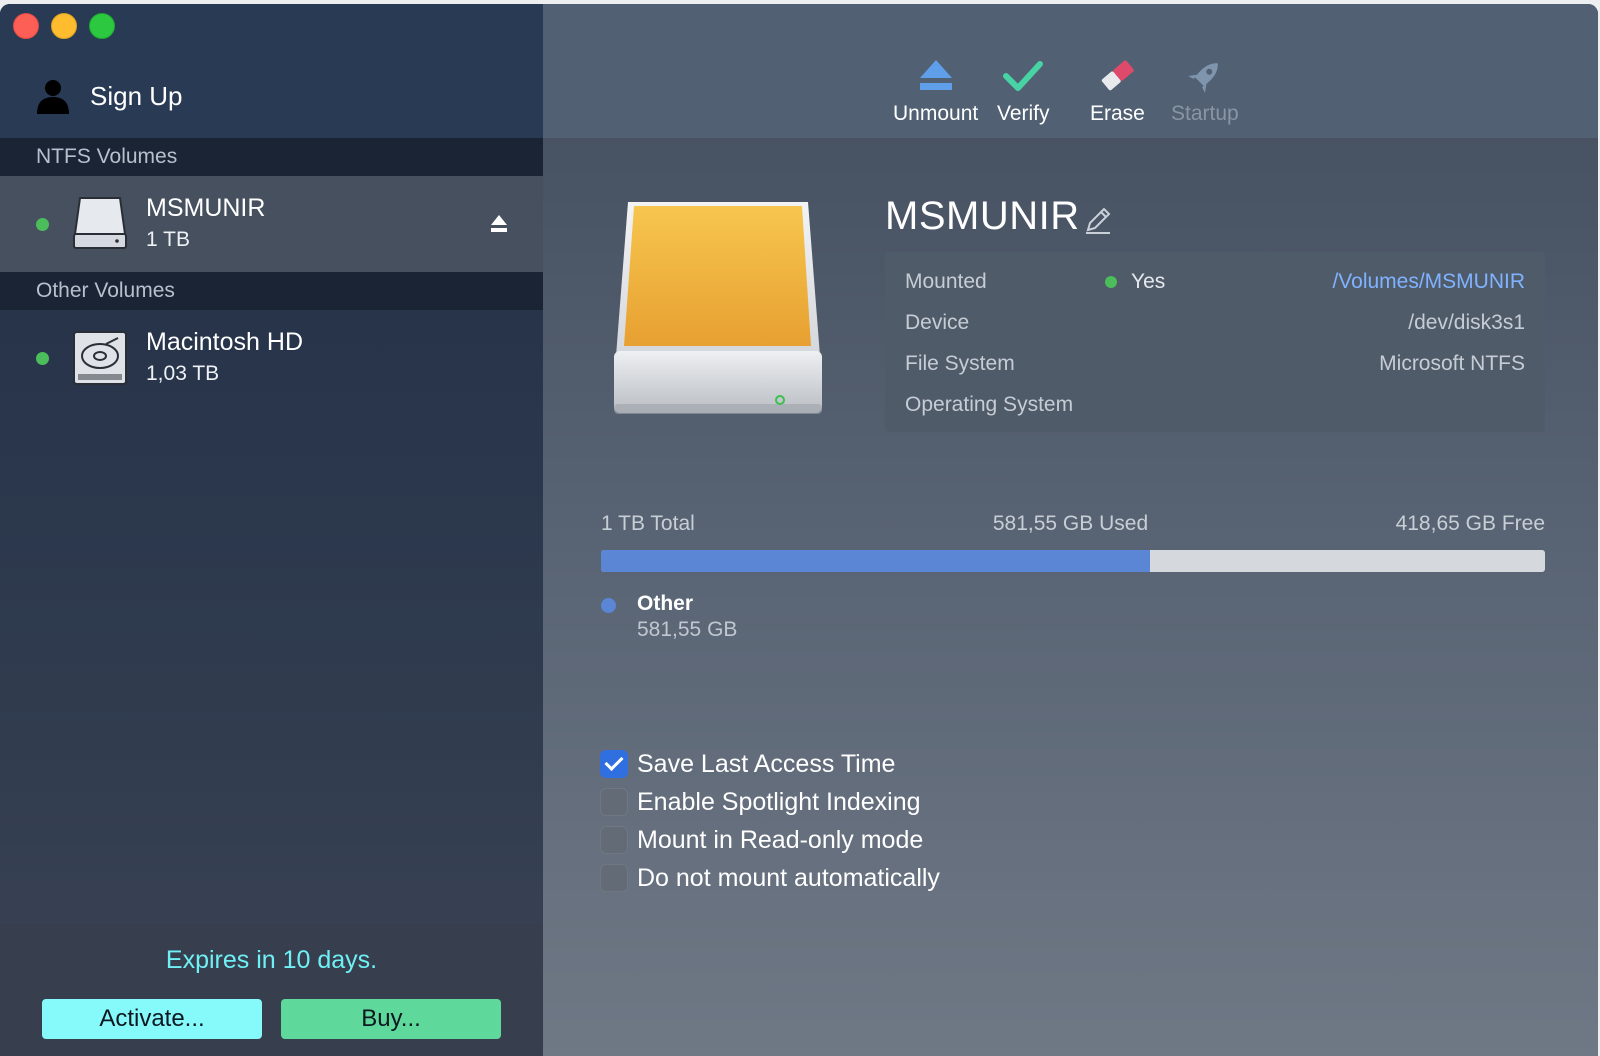 The image size is (1600, 1056). I want to click on volume-size: 1,03 TB, so click(183, 373).